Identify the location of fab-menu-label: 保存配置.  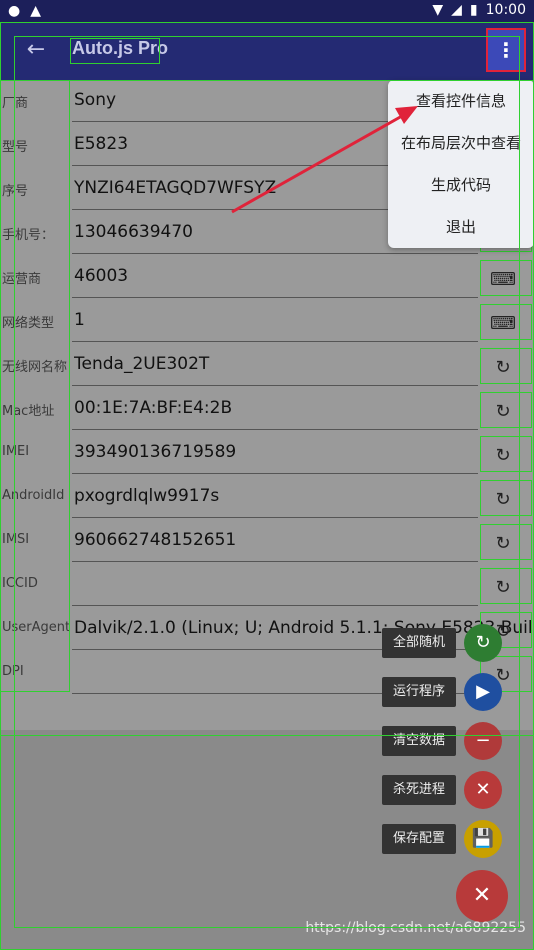
(419, 839).